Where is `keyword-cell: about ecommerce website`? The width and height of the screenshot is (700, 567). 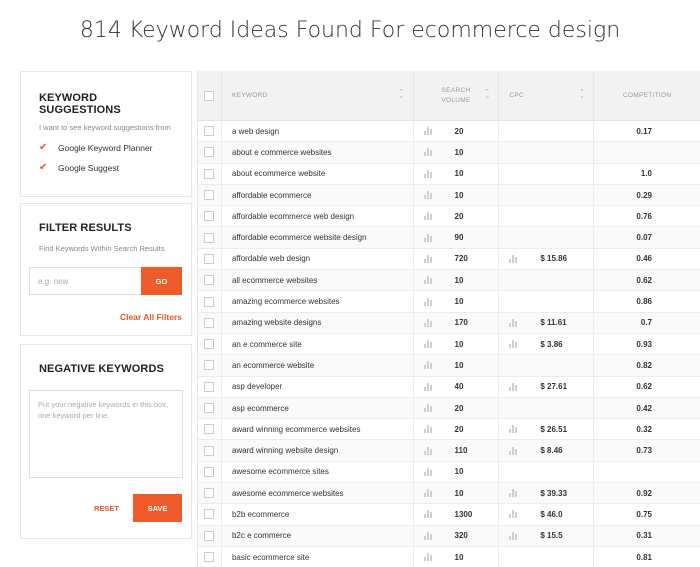
keyword-cell: about ecommerce website is located at coordinates (318, 173).